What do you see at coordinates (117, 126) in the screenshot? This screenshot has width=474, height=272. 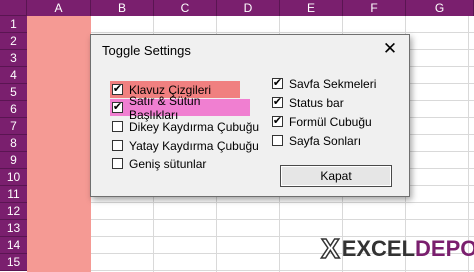 I see `checkbox-vertical-scrollbar` at bounding box center [117, 126].